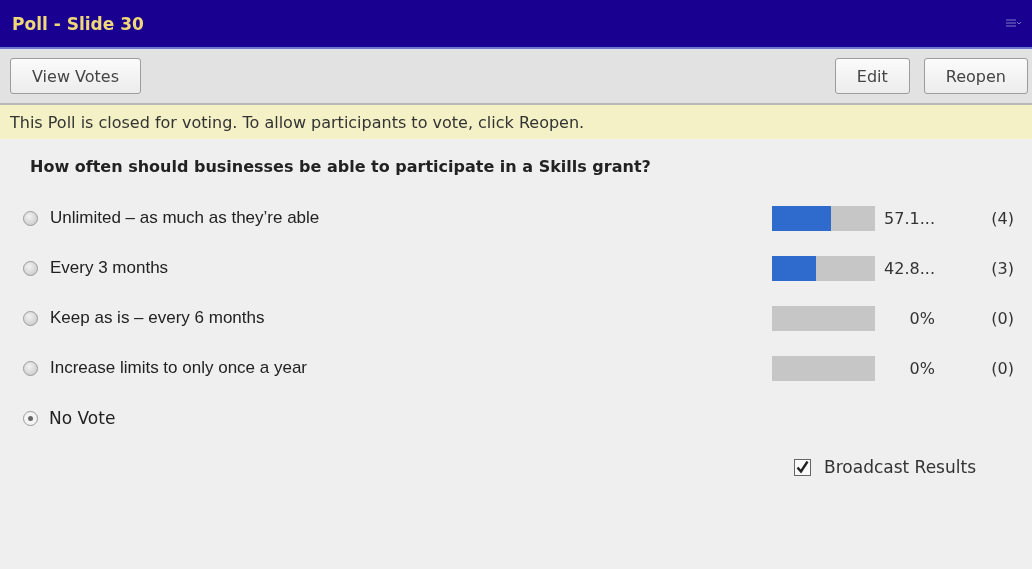 Image resolution: width=1032 pixels, height=569 pixels. Describe the element at coordinates (179, 368) in the screenshot. I see `option-label: Increase limits to only once a year` at that location.